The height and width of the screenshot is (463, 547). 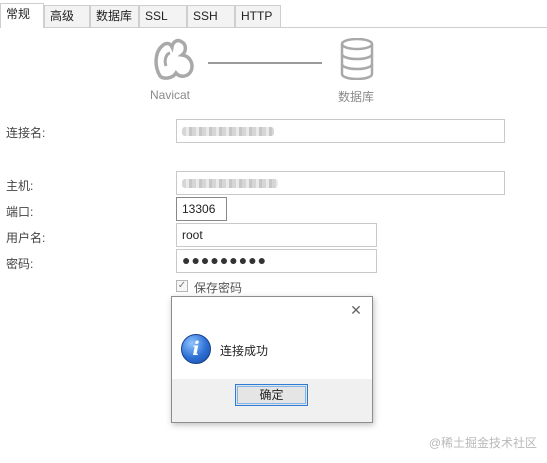 What do you see at coordinates (276, 261) in the screenshot?
I see `password-field: ●●●●●●●●●` at bounding box center [276, 261].